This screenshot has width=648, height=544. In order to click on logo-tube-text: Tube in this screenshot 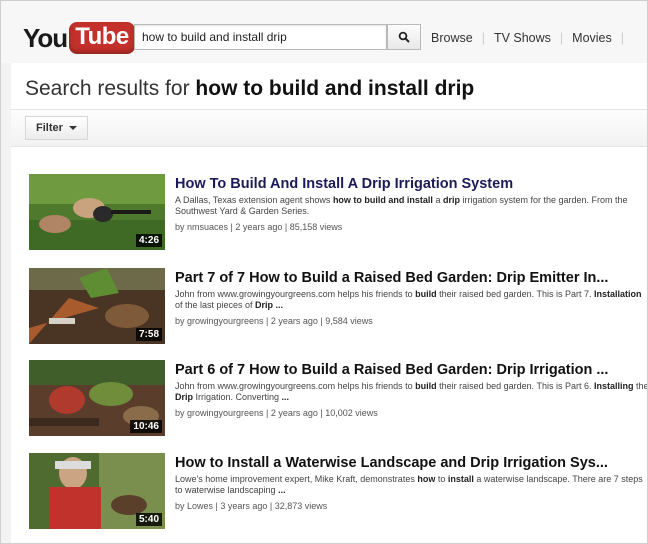, I will do `click(102, 38)`.